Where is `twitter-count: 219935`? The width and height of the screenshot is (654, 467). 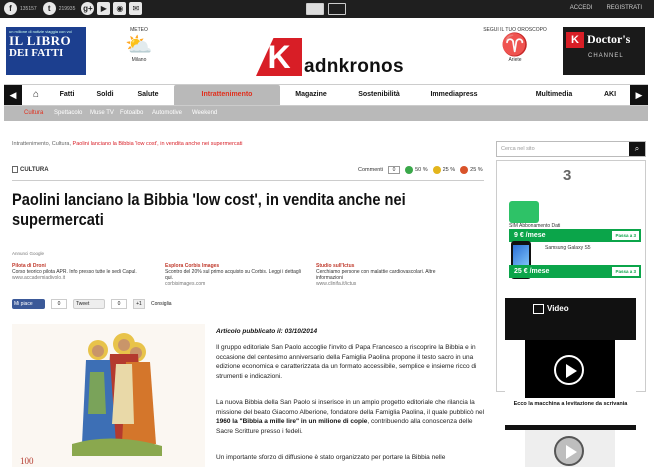
twitter-count: 219935 is located at coordinates (67, 8).